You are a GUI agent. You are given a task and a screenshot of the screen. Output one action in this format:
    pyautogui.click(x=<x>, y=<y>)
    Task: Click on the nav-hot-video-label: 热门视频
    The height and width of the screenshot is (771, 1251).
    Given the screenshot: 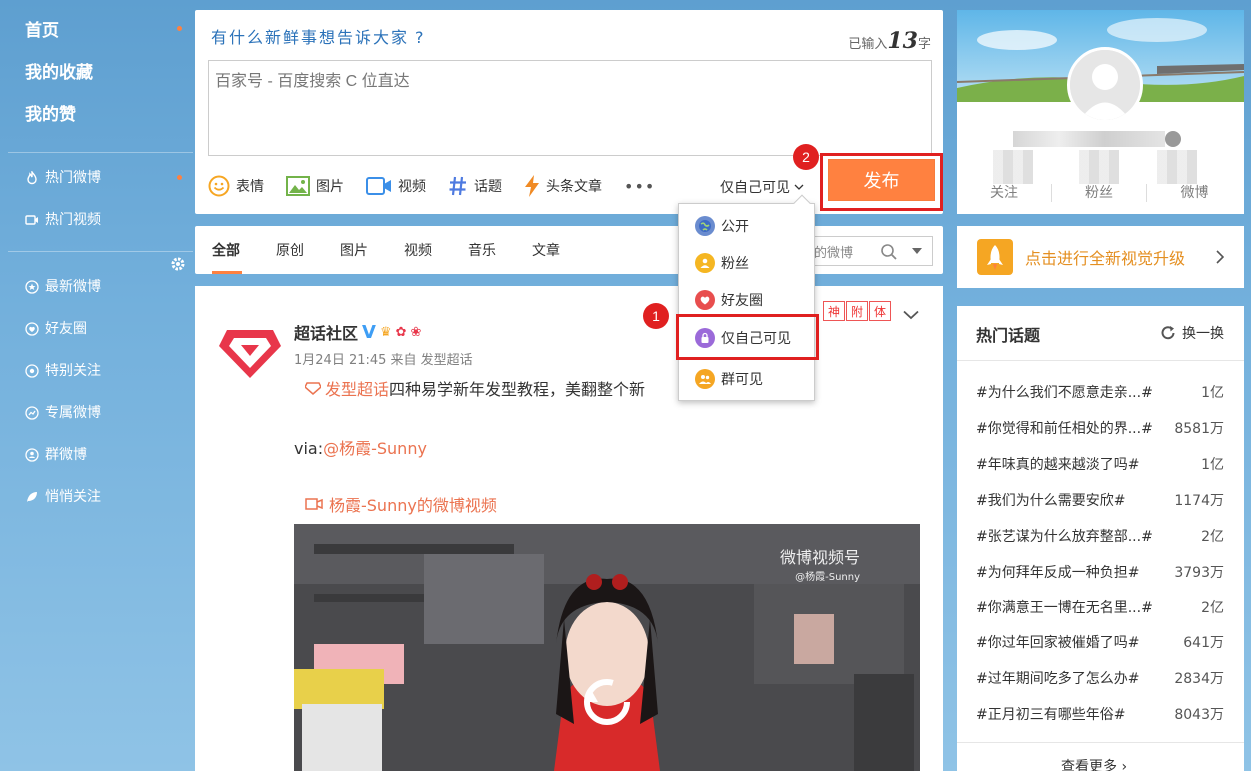 What is the action you would take?
    pyautogui.click(x=73, y=220)
    